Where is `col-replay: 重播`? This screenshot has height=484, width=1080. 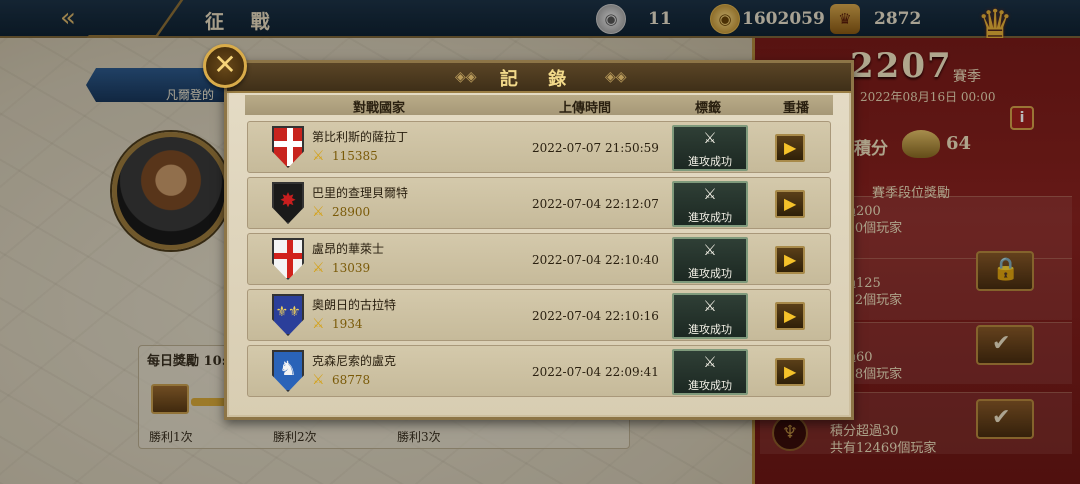
col-replay: 重播 is located at coordinates (796, 108).